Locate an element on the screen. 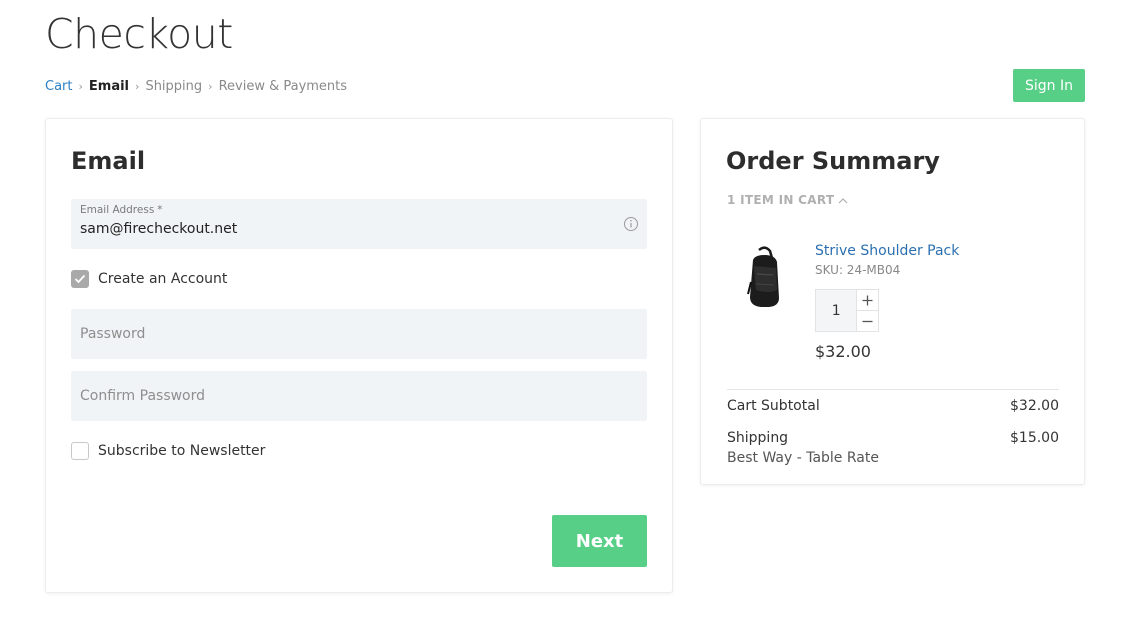 The image size is (1132, 627). subtotal-value: $32.00 is located at coordinates (1034, 406).